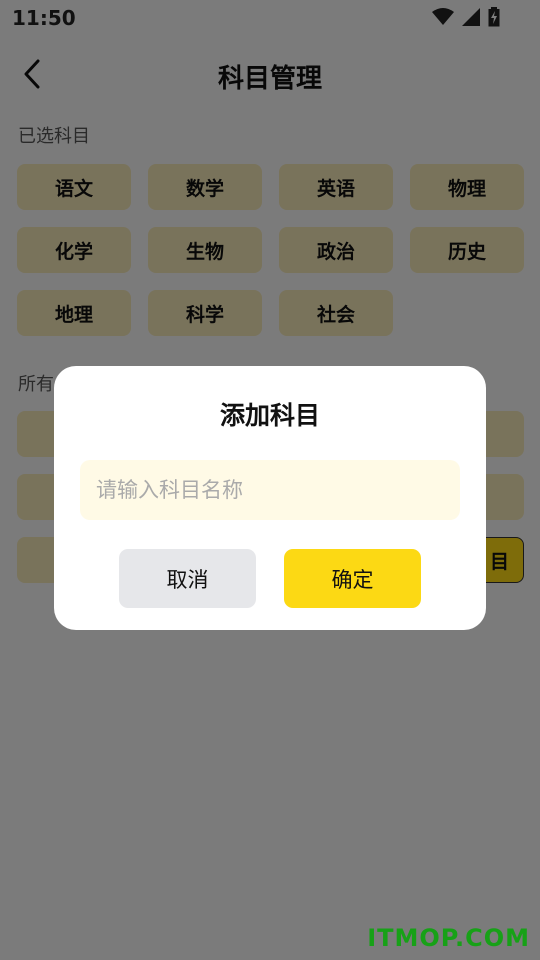 This screenshot has width=540, height=960. Describe the element at coordinates (448, 938) in the screenshot. I see `watermark: ITMOP.COM` at that location.